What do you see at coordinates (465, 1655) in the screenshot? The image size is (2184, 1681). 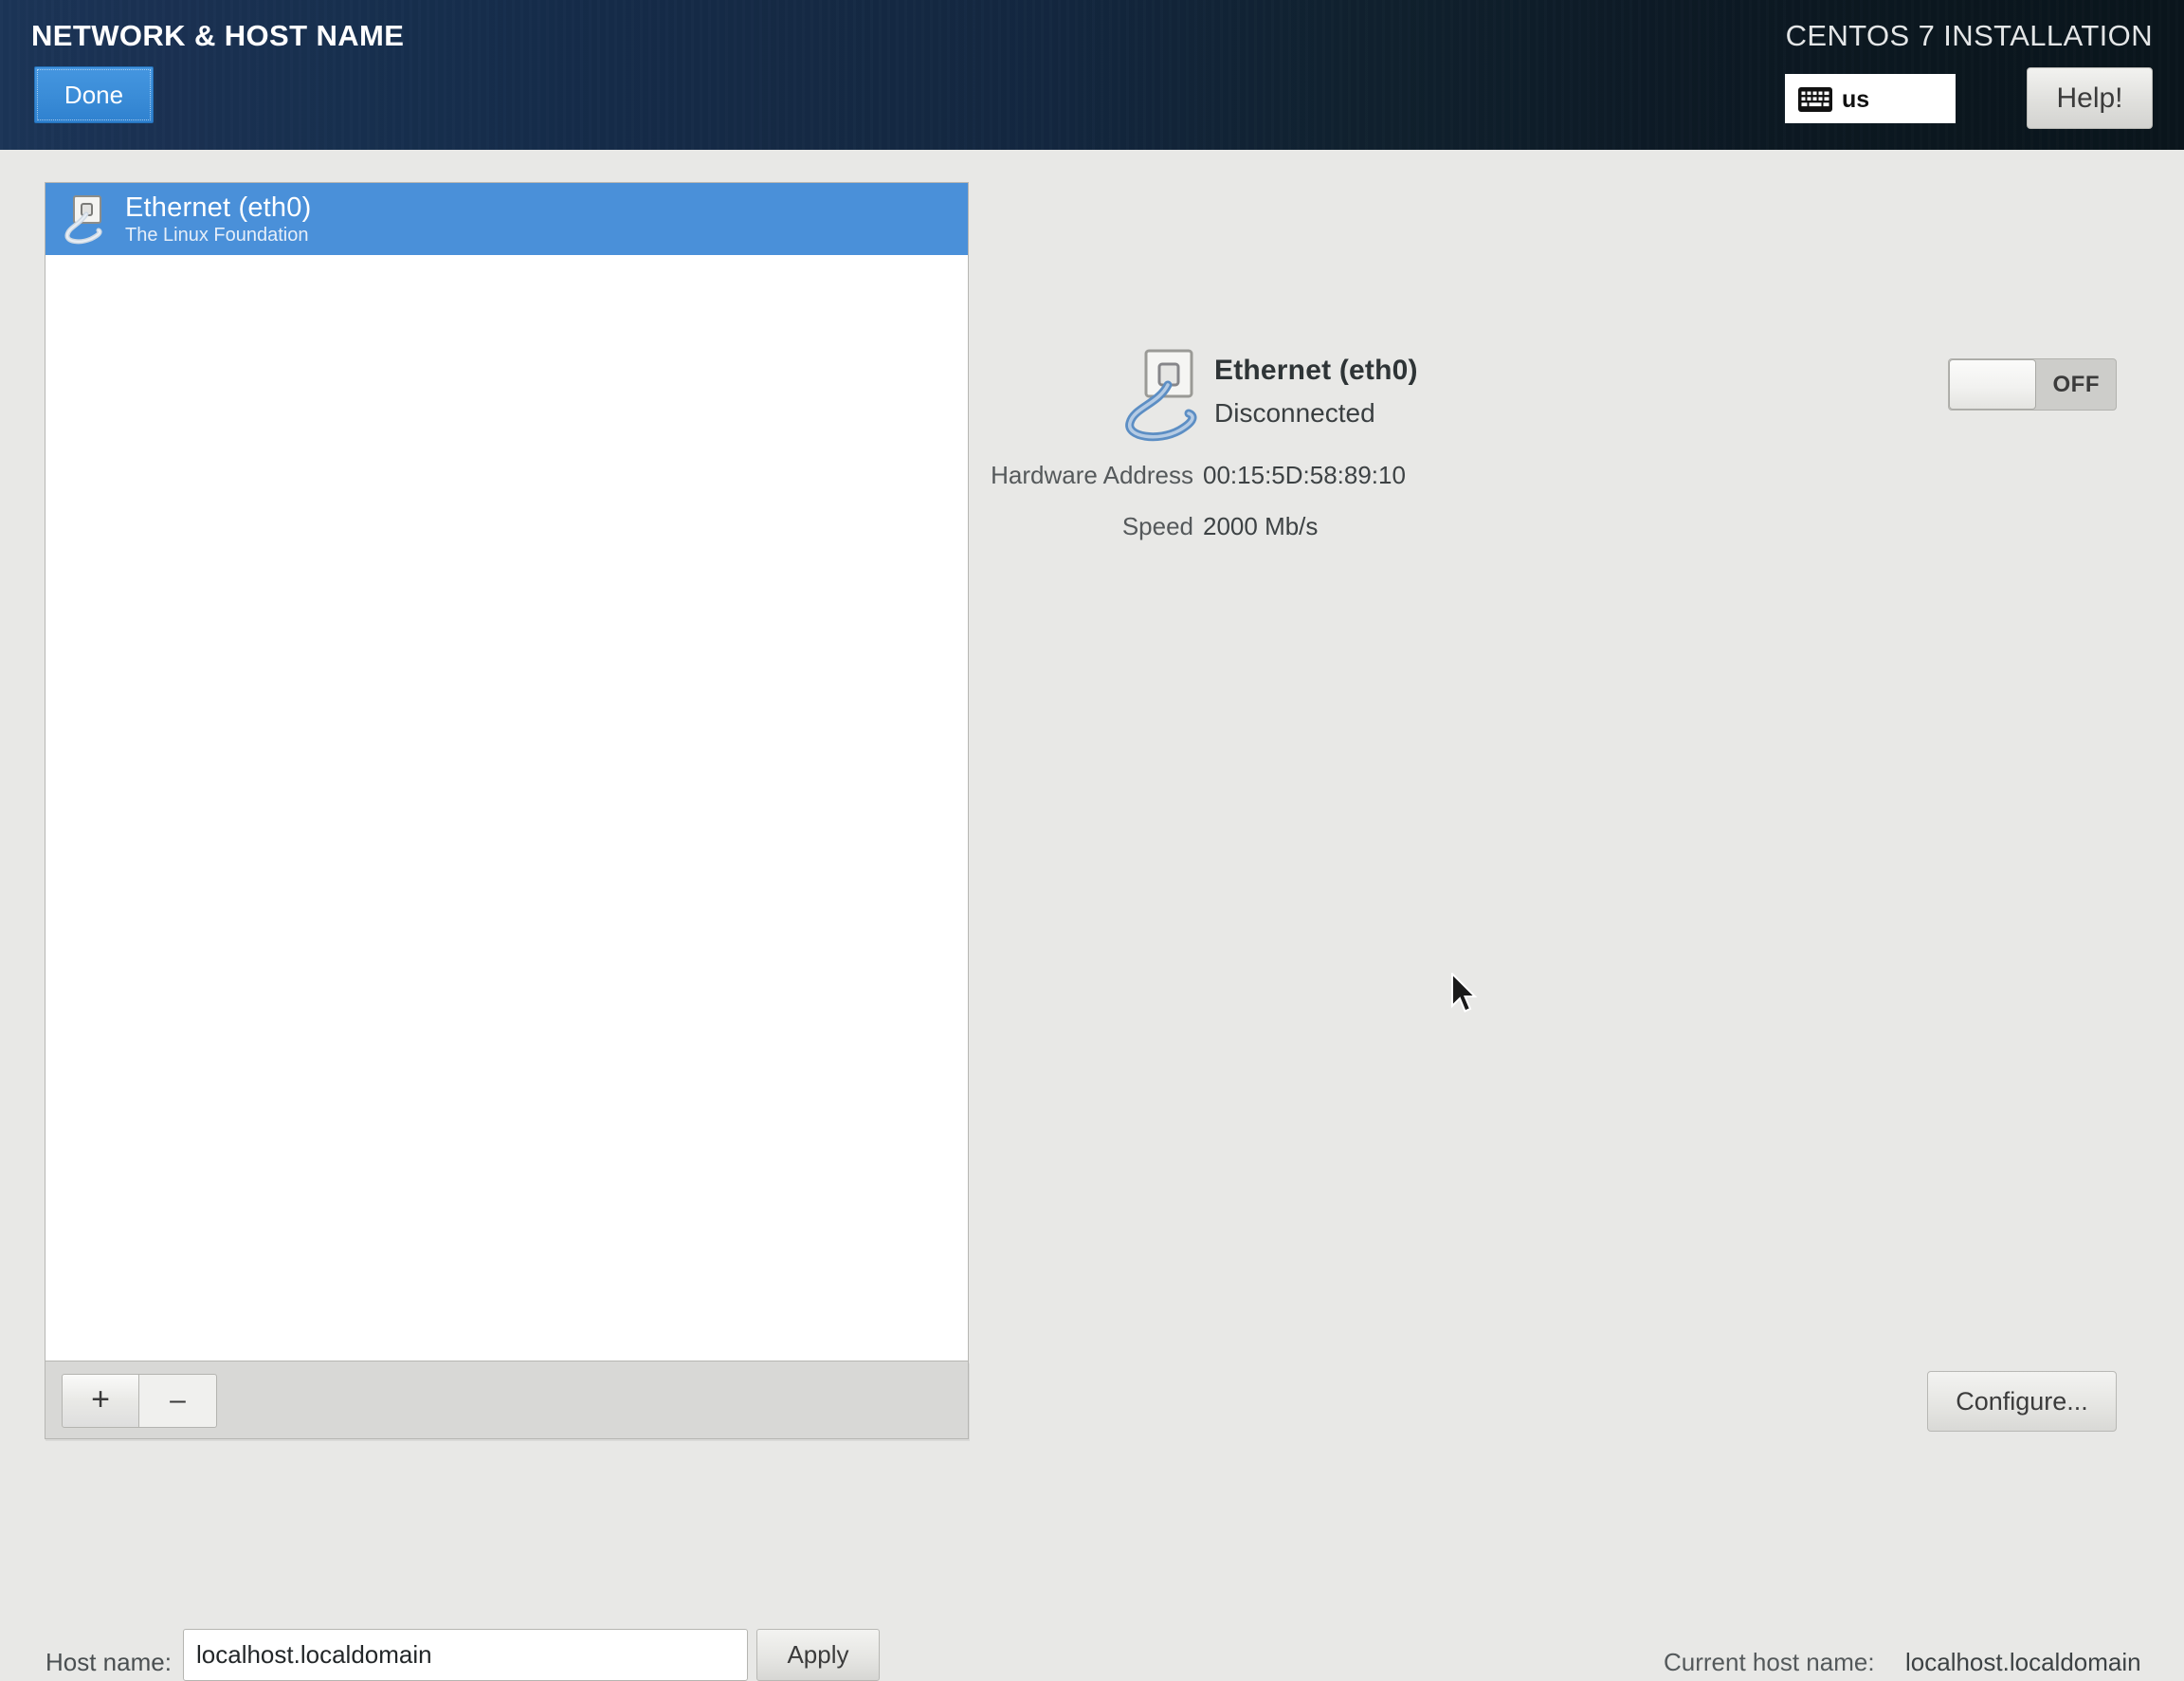 I see `hostname-input` at bounding box center [465, 1655].